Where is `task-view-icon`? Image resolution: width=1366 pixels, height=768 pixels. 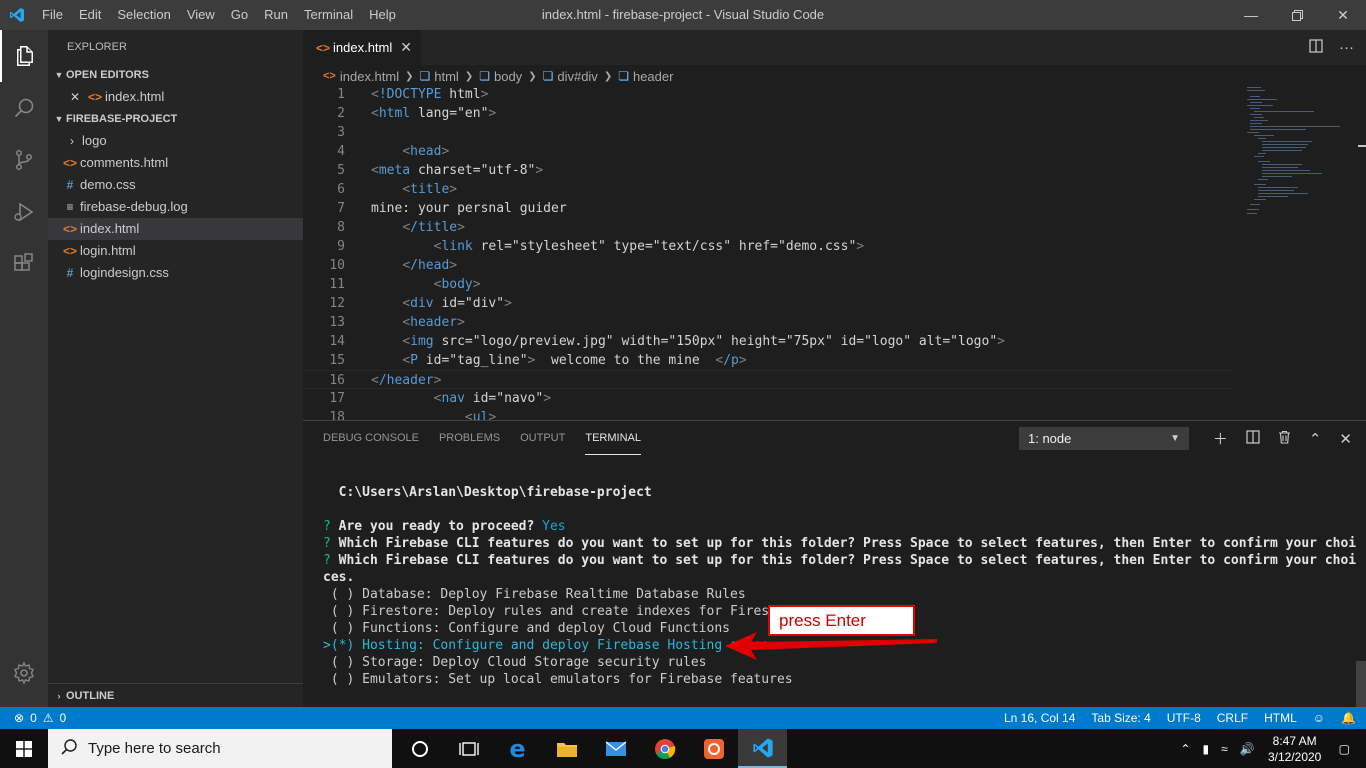 task-view-icon is located at coordinates (468, 748).